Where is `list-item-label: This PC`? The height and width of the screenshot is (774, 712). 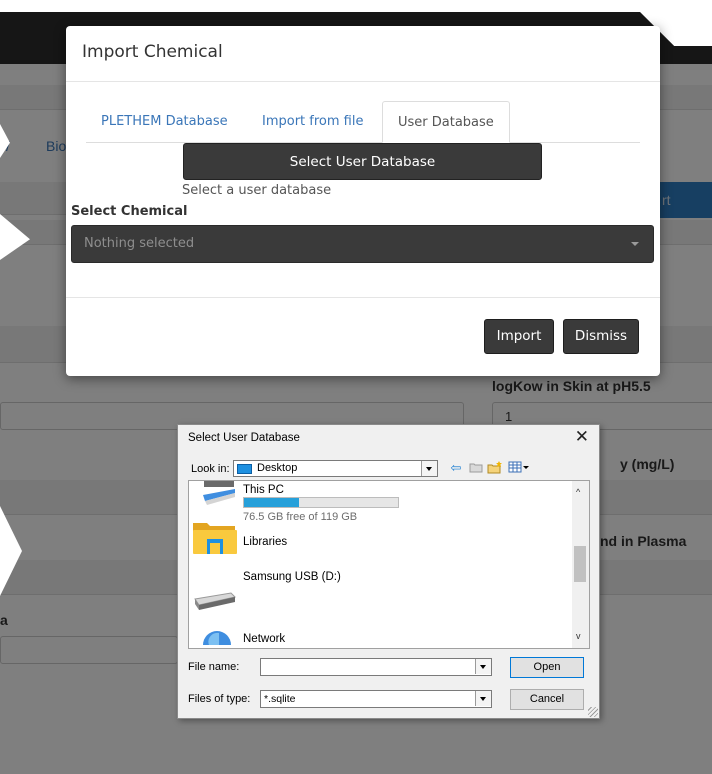 list-item-label: This PC is located at coordinates (263, 490).